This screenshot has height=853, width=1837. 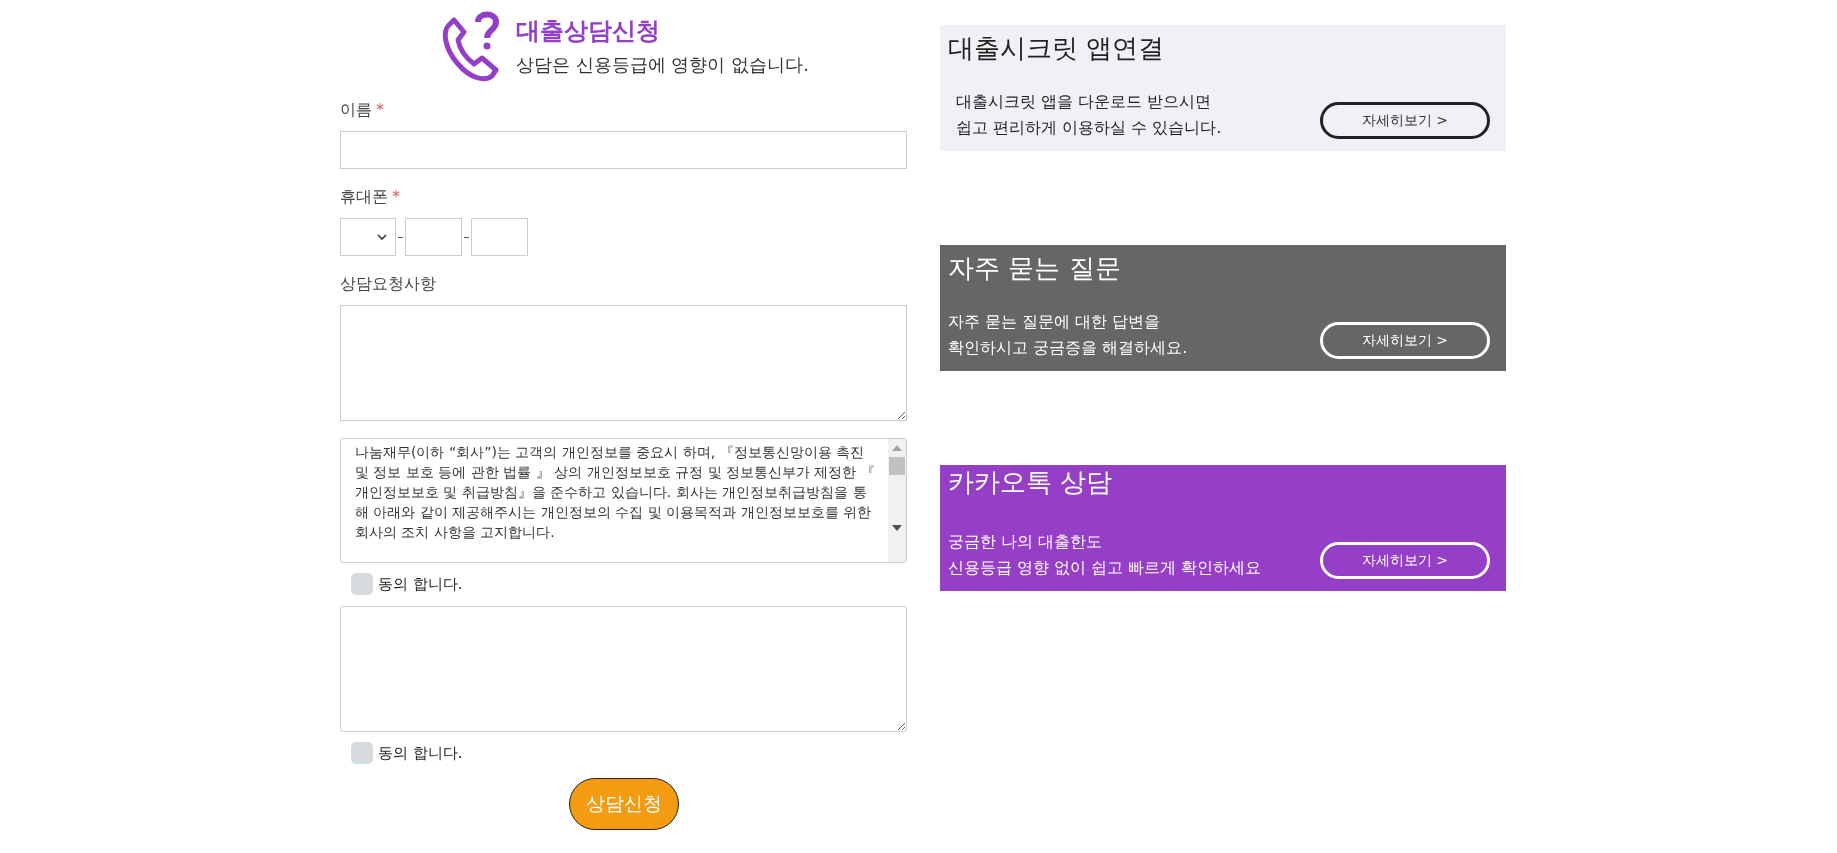 What do you see at coordinates (368, 237) in the screenshot?
I see `phone-prefix-select` at bounding box center [368, 237].